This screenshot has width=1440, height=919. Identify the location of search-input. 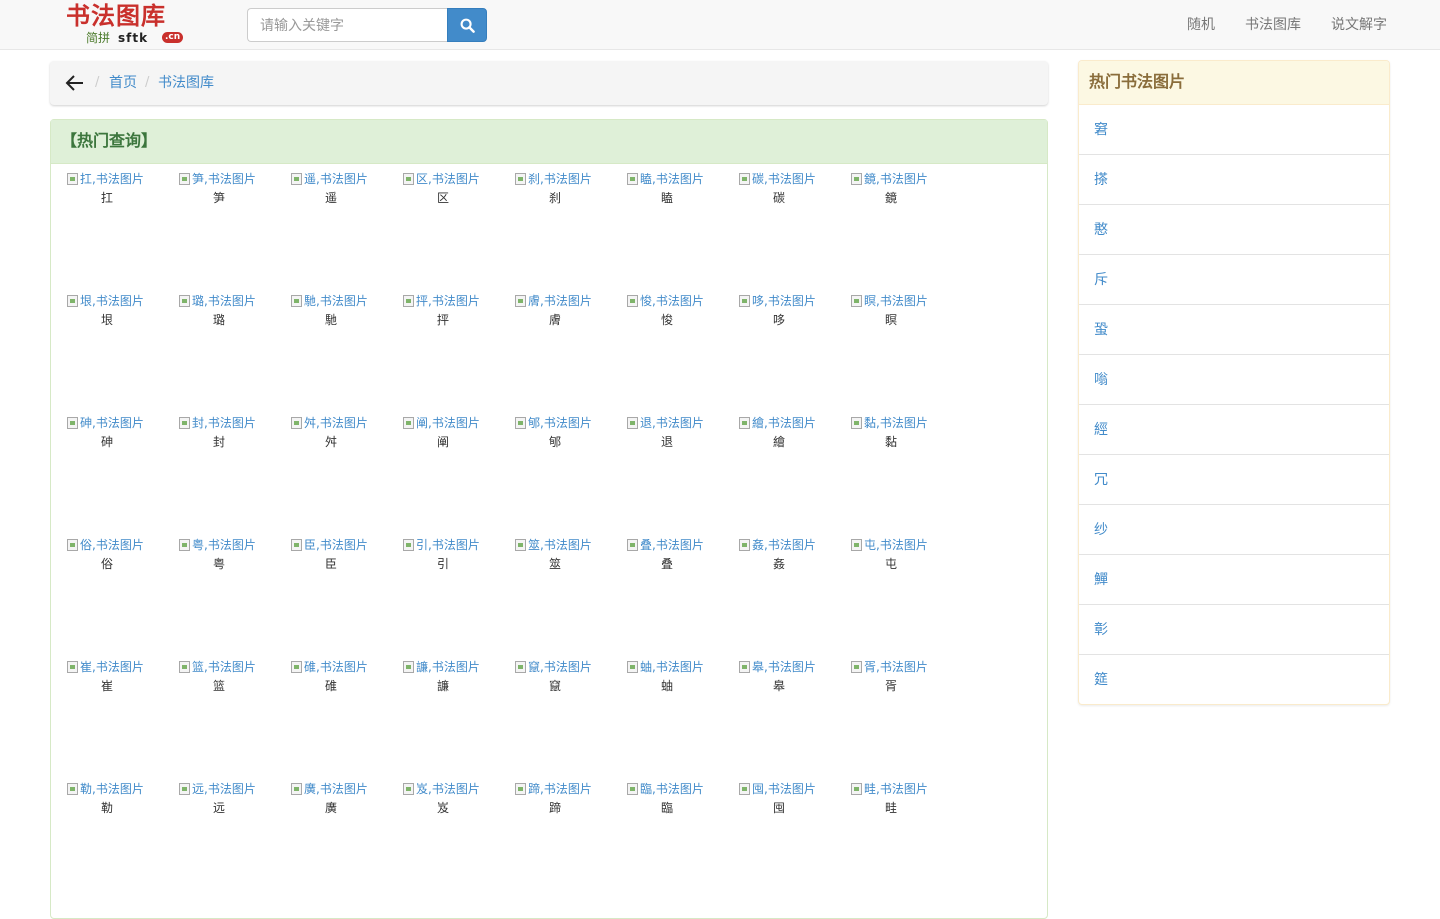
(347, 25).